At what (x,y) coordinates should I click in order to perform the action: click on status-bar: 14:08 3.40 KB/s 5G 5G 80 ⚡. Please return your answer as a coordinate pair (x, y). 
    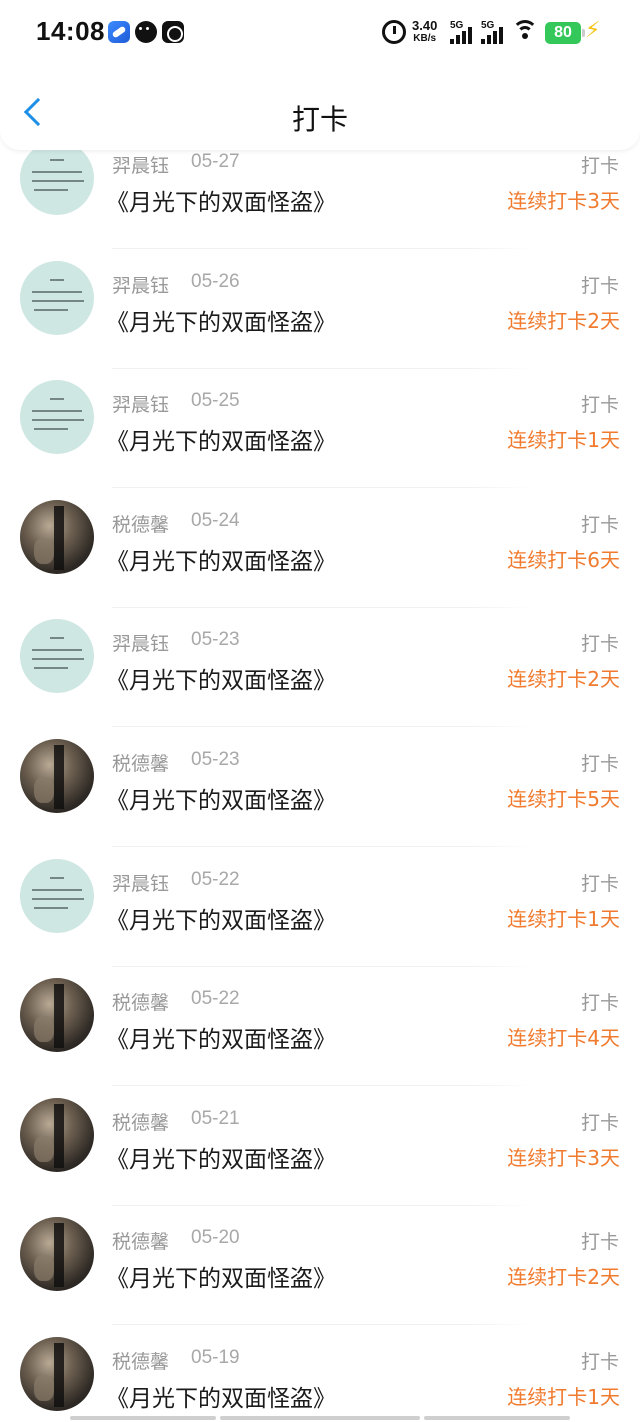
    Looking at the image, I should click on (320, 33).